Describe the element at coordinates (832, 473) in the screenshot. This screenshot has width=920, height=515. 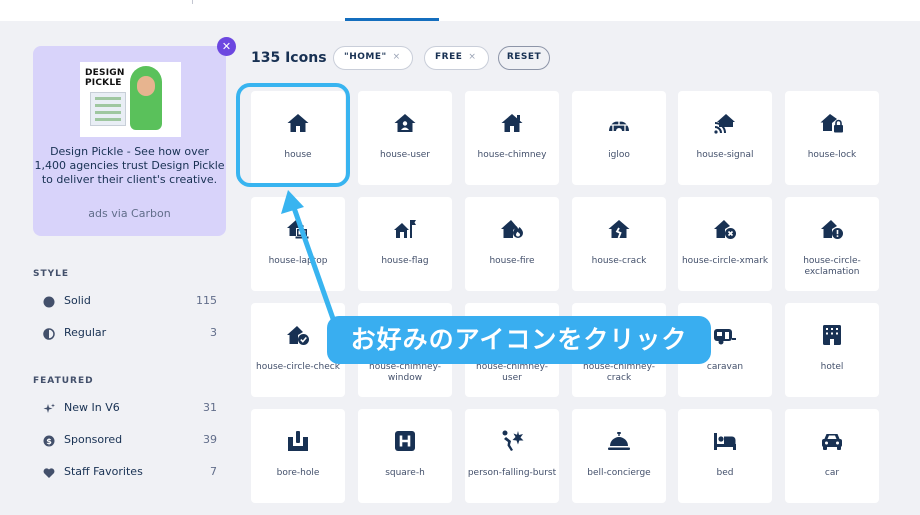
I see `icon-card-label: car` at that location.